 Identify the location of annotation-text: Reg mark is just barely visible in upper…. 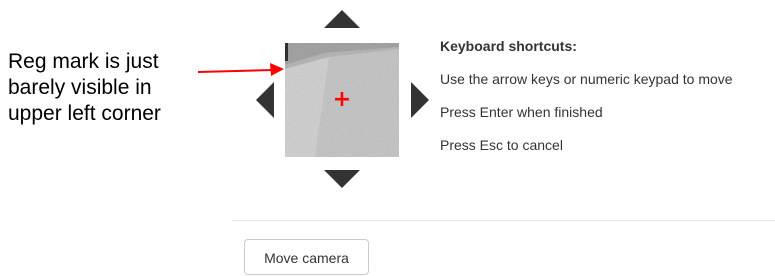
(84, 87).